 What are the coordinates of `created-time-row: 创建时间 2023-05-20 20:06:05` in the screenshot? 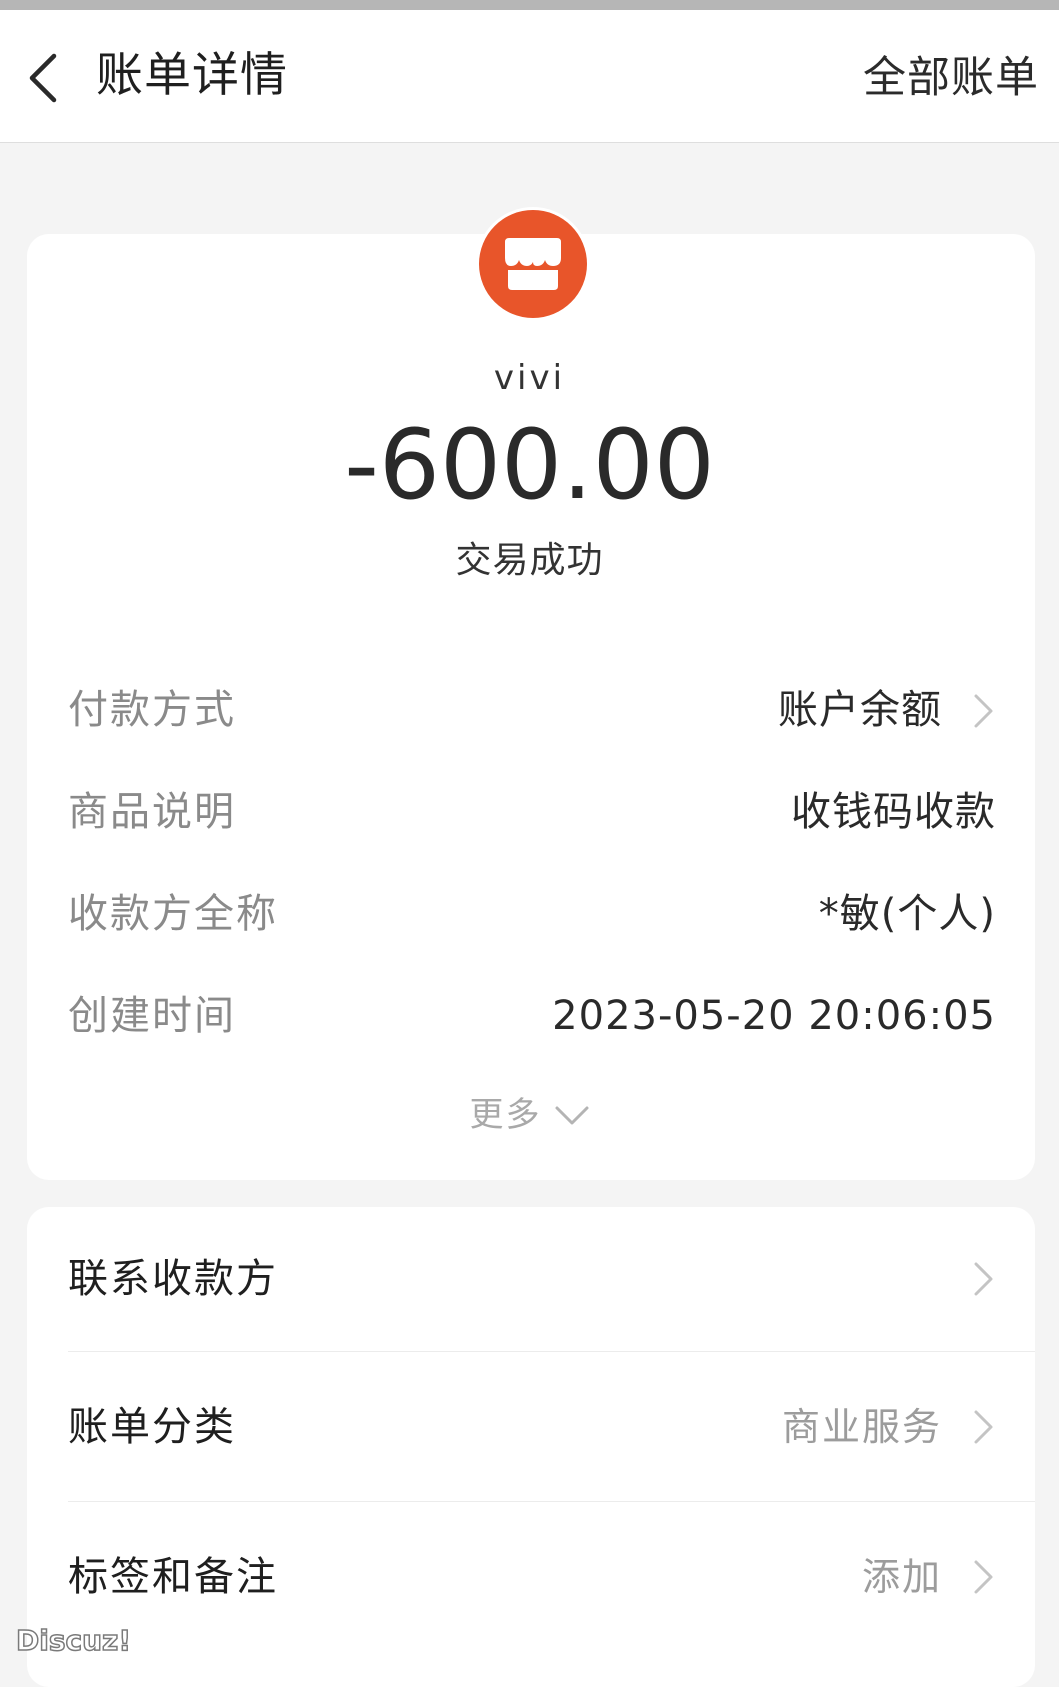 It's located at (532, 1016).